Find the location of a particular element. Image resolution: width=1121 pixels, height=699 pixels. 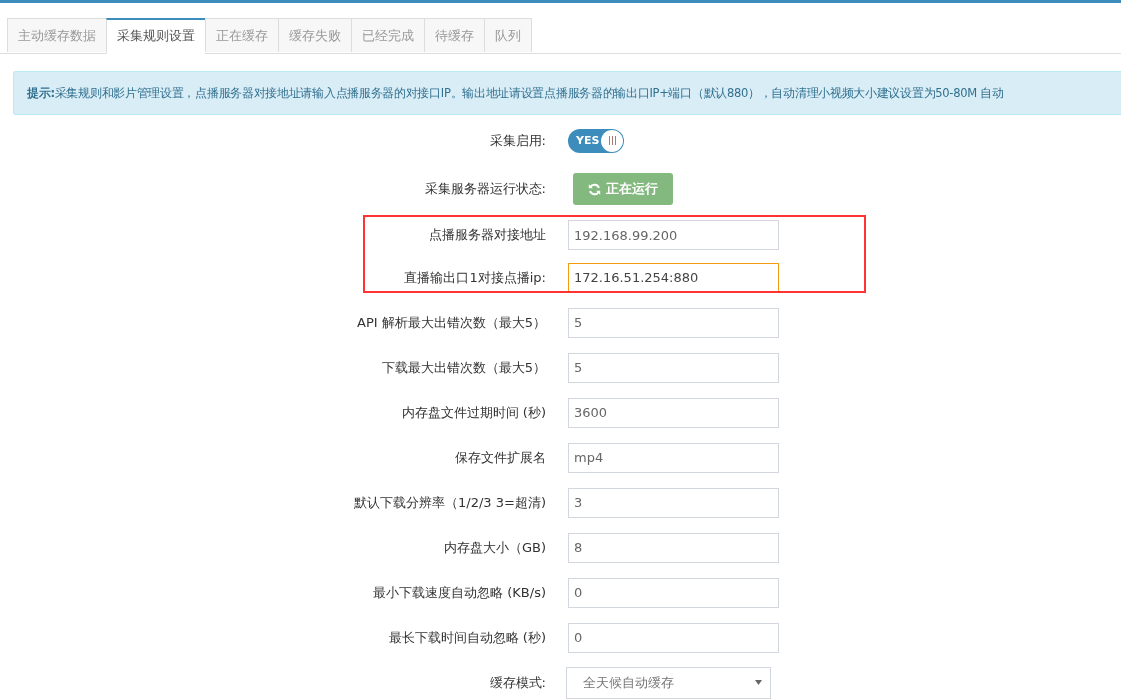

field-label: 最小下载速度自动忽略 (KB/s) is located at coordinates (459, 592).